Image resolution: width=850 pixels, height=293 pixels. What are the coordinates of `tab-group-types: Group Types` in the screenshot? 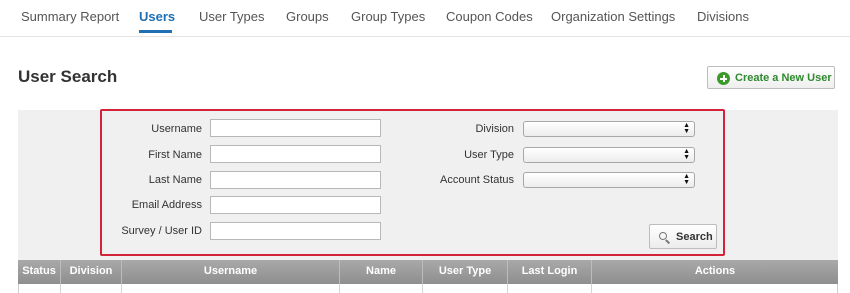 It's located at (388, 16).